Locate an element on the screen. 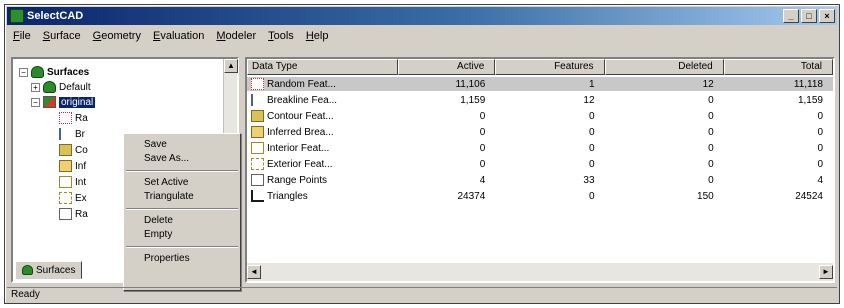 The height and width of the screenshot is (308, 844). column-header-deleted: Deleted is located at coordinates (664, 67).